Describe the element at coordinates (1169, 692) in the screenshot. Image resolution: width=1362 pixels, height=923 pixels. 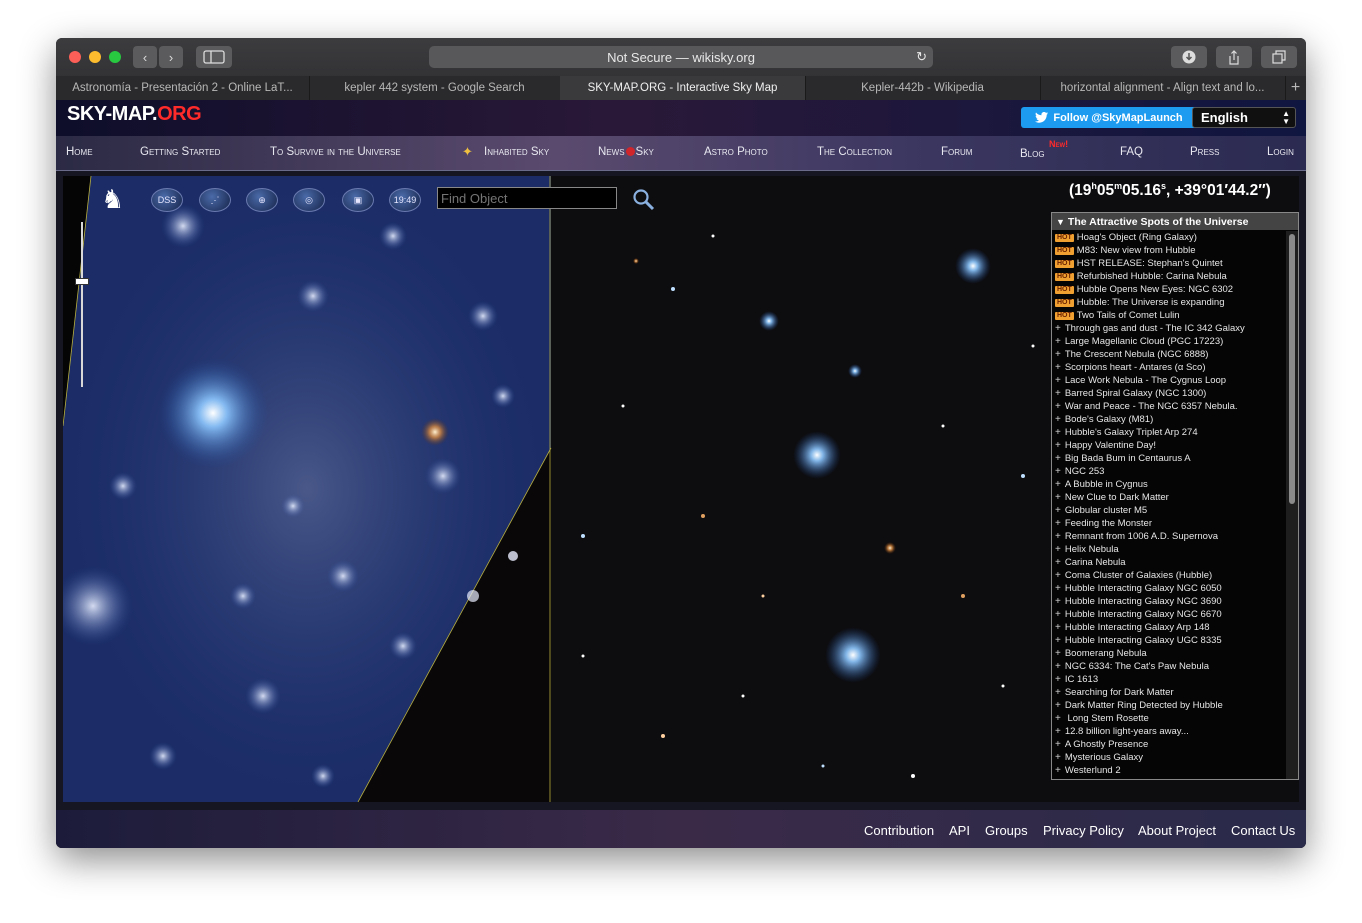
I see `list-item: + Searching for Dark Matter` at that location.